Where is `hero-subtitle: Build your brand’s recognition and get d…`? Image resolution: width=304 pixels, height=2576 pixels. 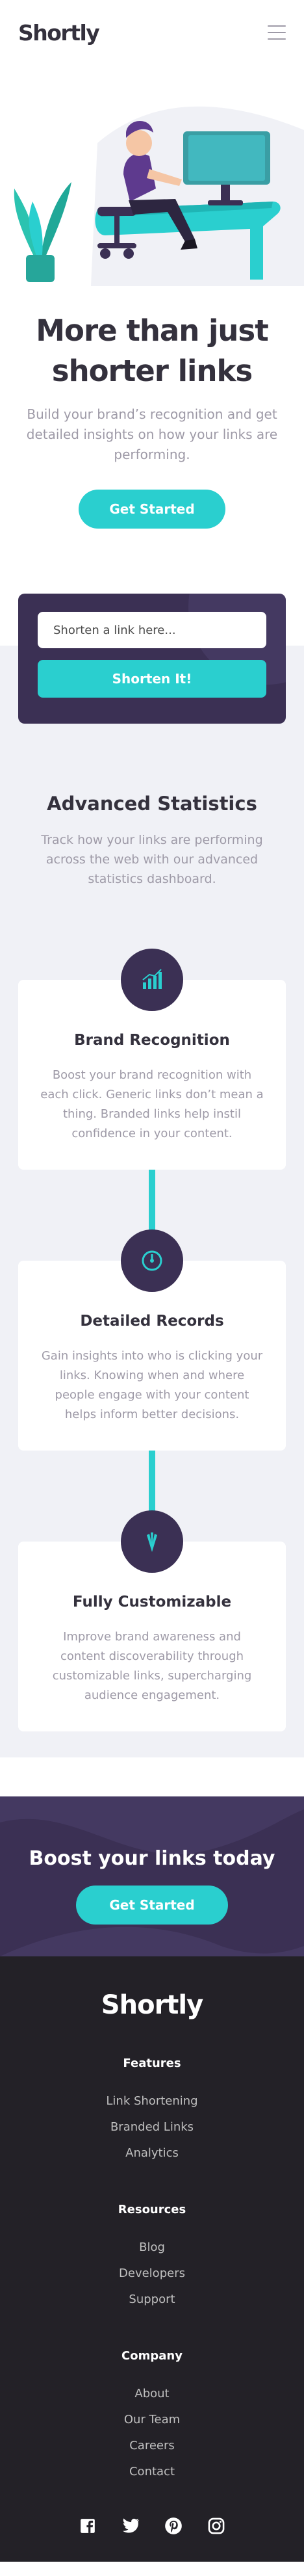
hero-subtitle: Build your brand’s recognition and get d… is located at coordinates (152, 434).